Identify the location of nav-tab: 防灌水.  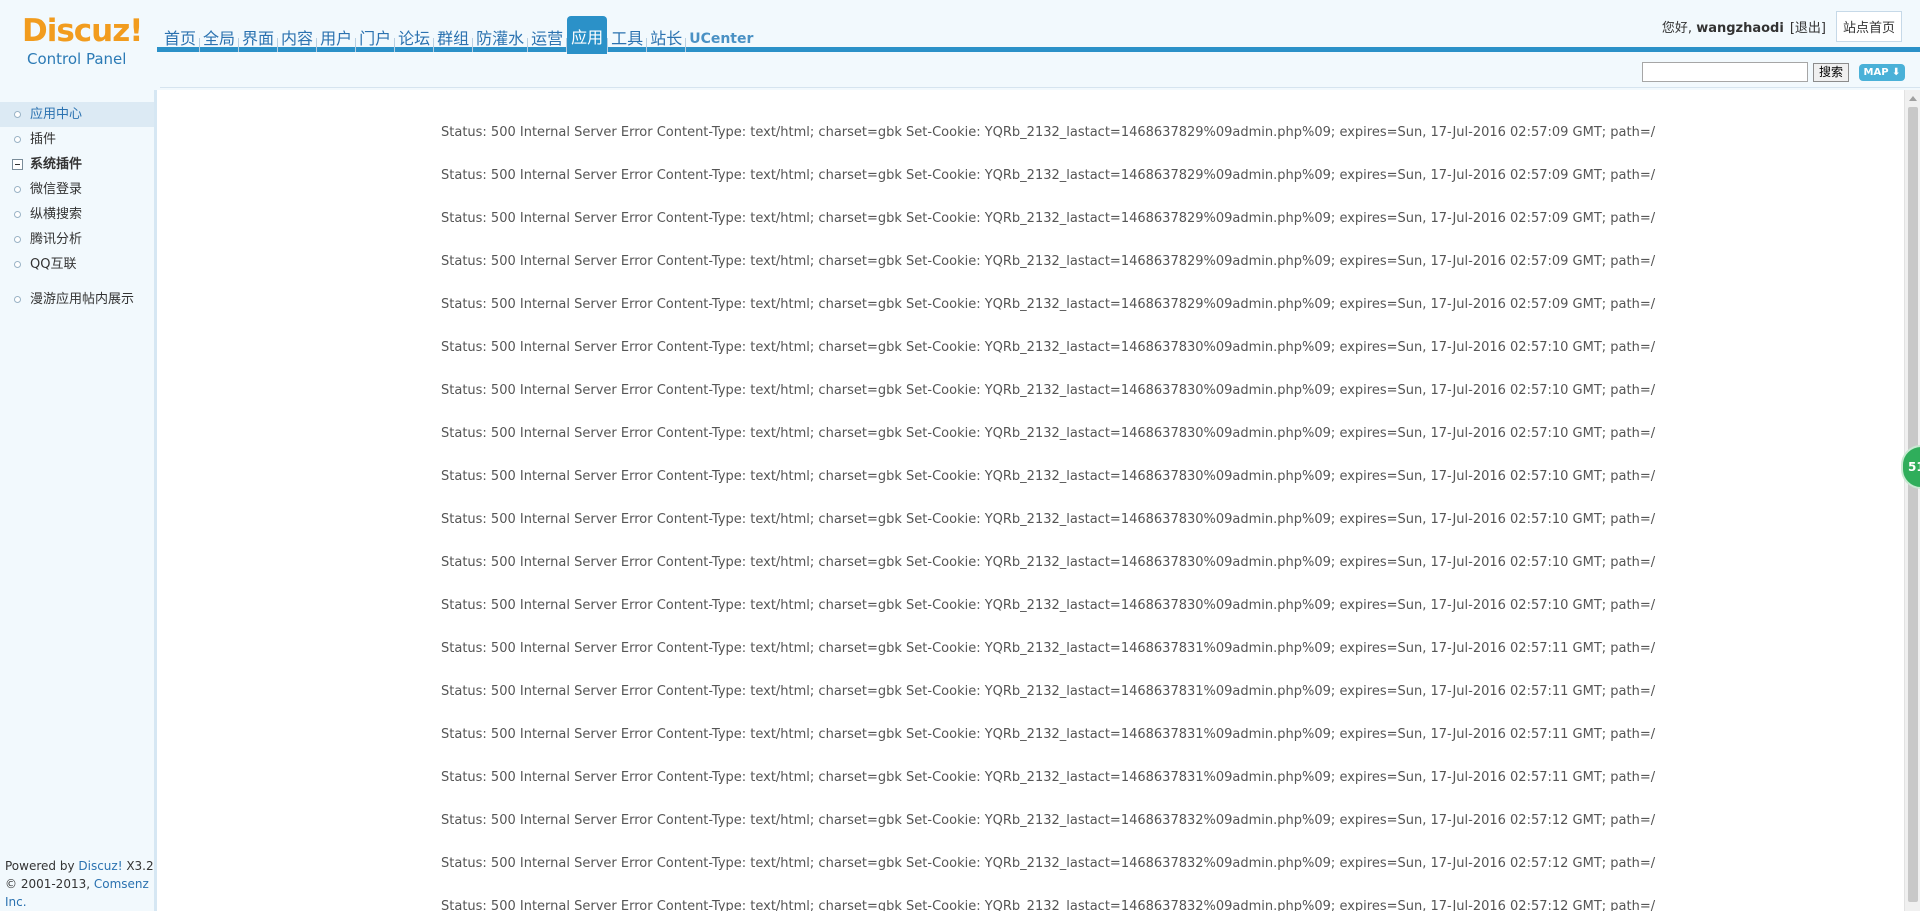
(500, 35).